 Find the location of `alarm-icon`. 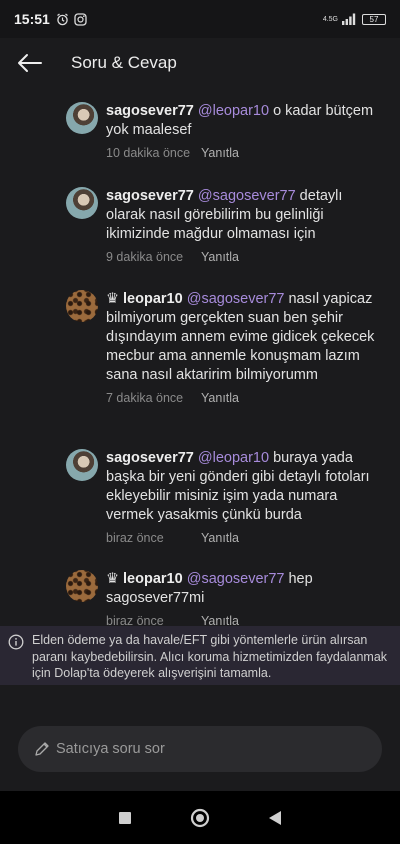

alarm-icon is located at coordinates (62, 19).